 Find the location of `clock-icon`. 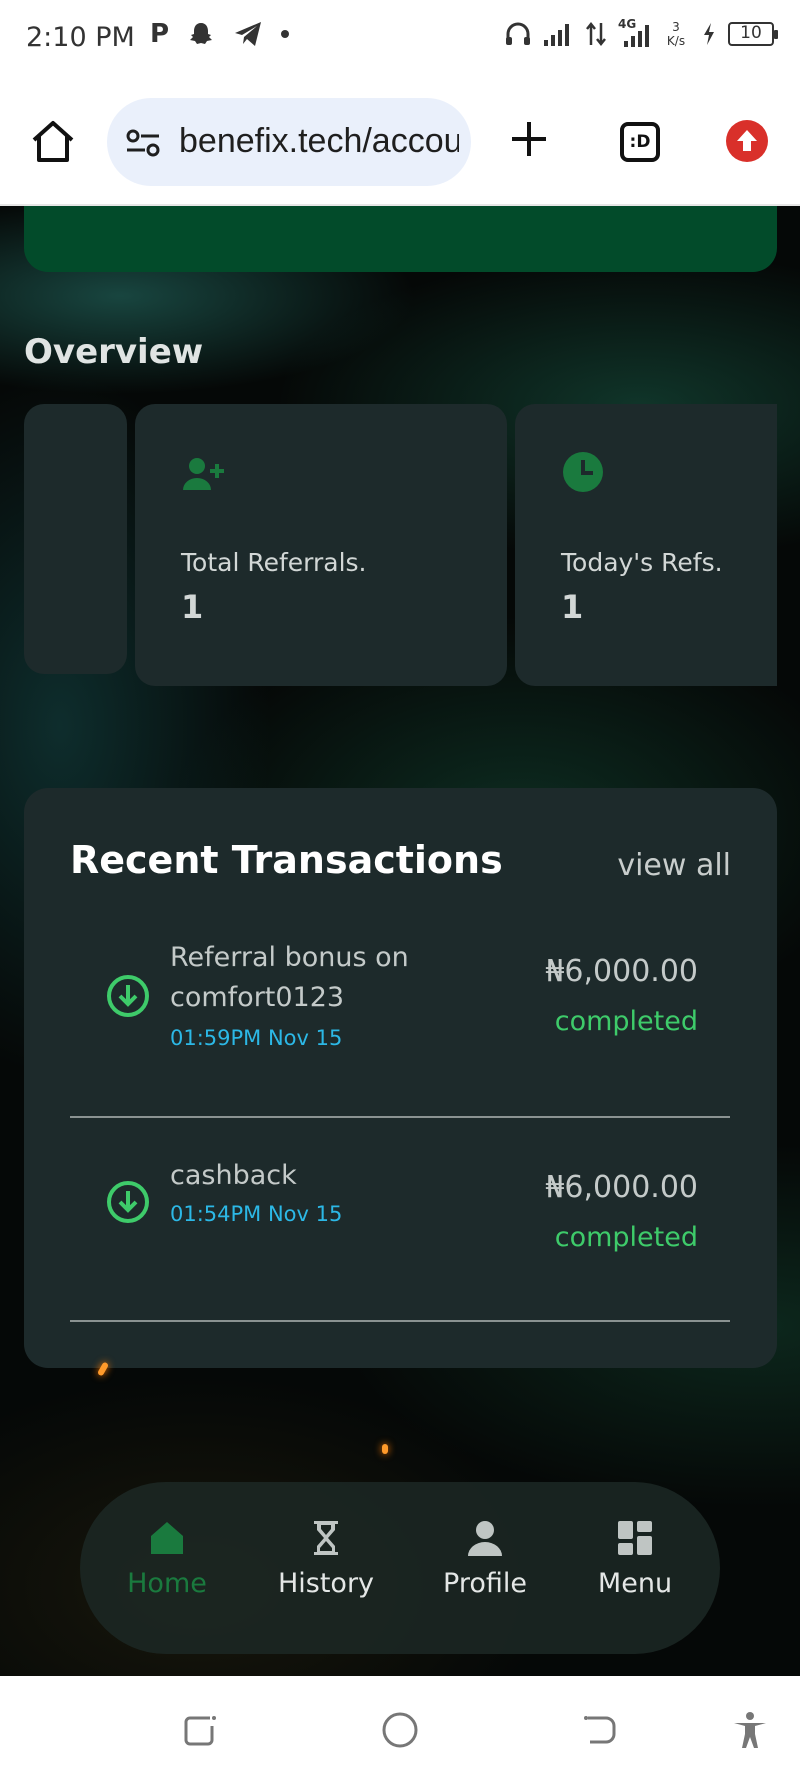

clock-icon is located at coordinates (583, 472).